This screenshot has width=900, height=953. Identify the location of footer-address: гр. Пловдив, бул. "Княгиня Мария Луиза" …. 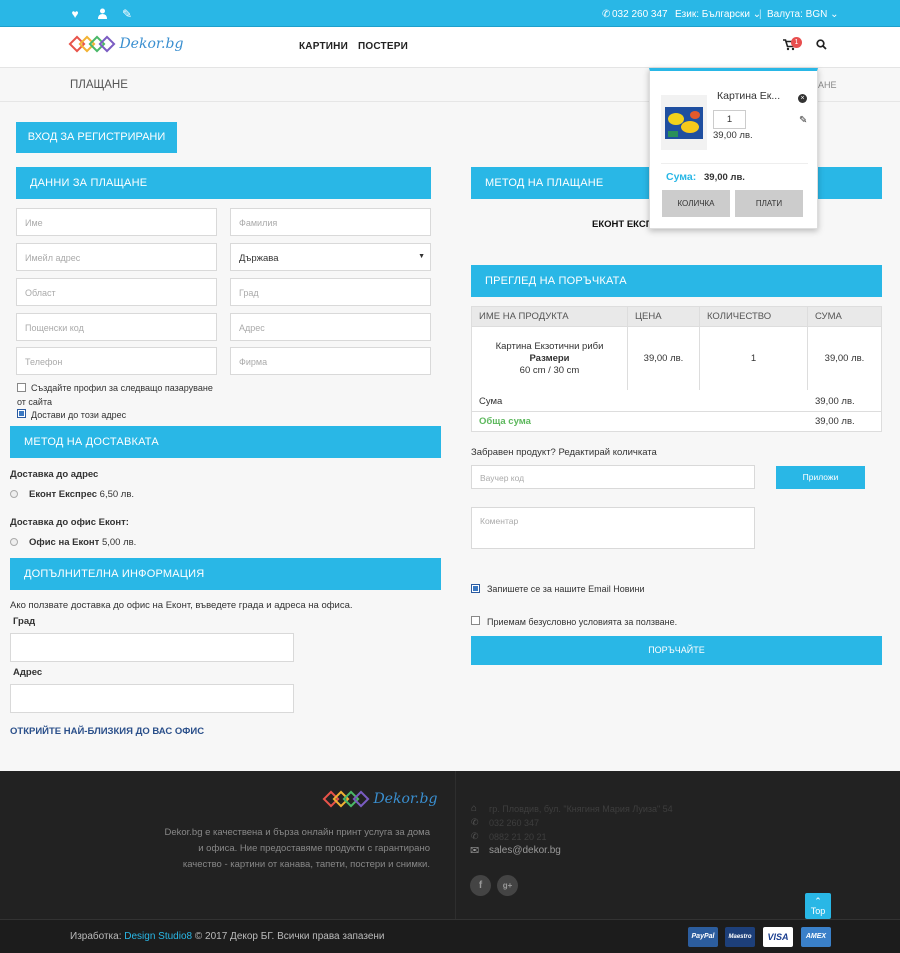
(581, 809).